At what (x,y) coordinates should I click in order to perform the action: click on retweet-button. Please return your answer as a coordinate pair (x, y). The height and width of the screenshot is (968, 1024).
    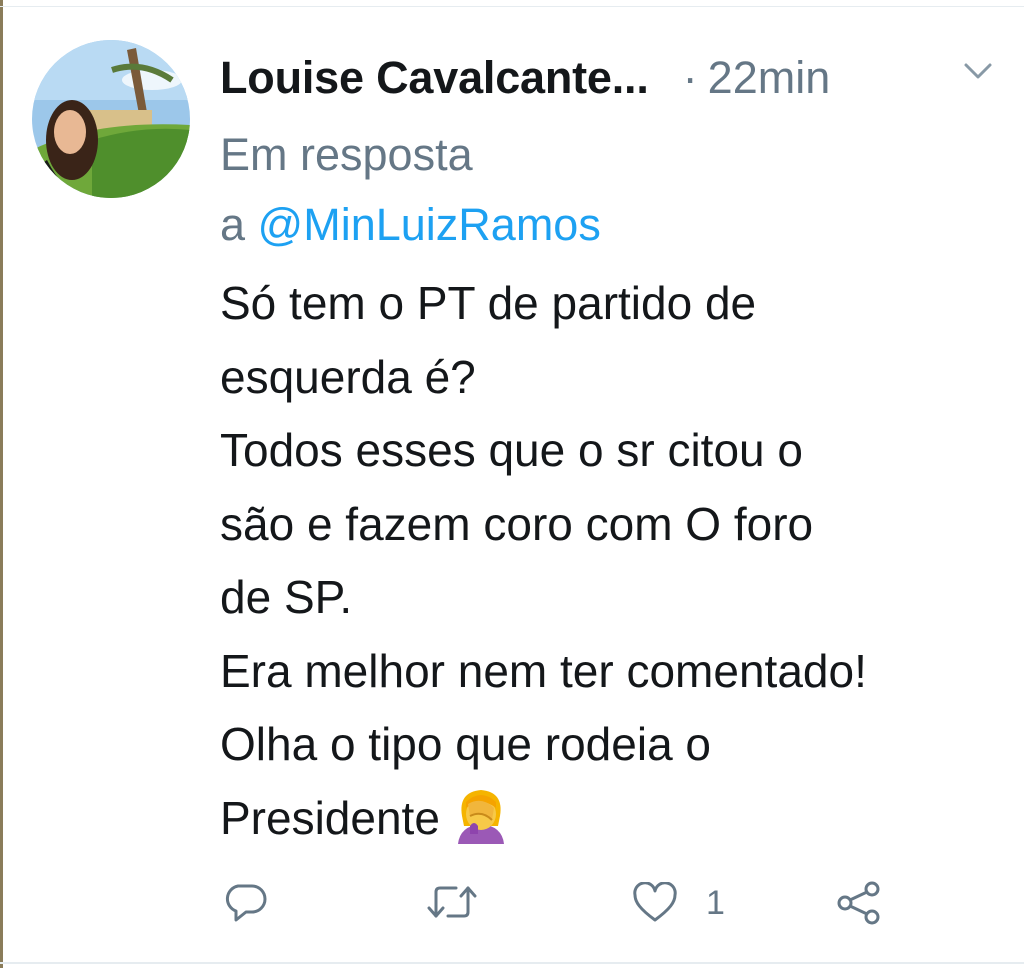
    Looking at the image, I should click on (452, 902).